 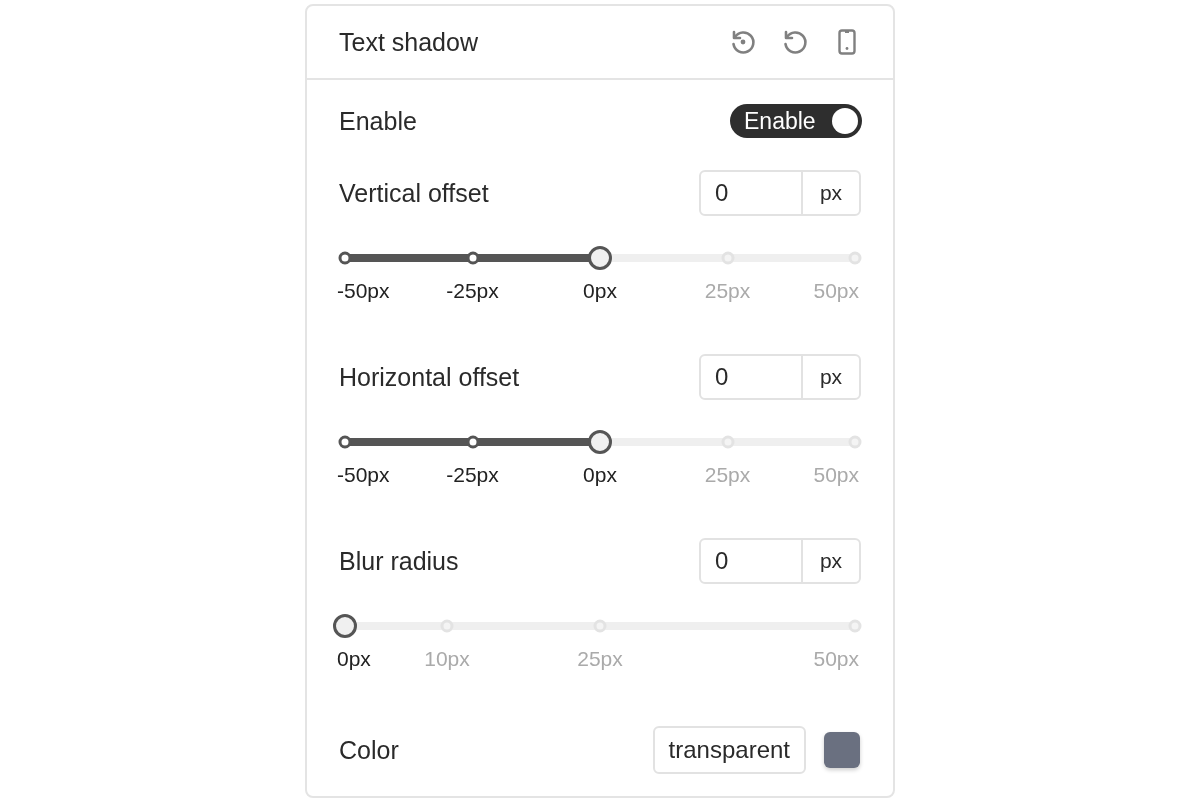 I want to click on field-label: Color, so click(x=369, y=750).